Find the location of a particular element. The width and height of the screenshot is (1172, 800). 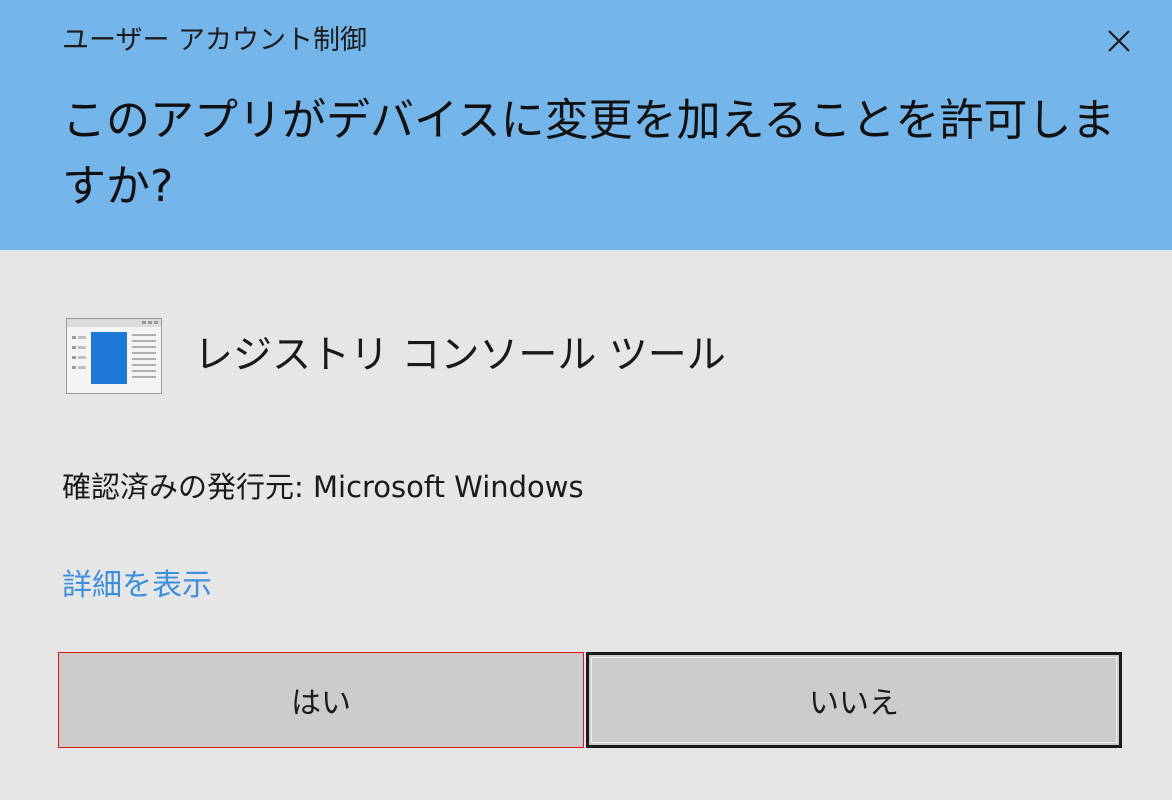

verified-publisher: 確認済みの発行元: Microsoft Windows is located at coordinates (323, 487).